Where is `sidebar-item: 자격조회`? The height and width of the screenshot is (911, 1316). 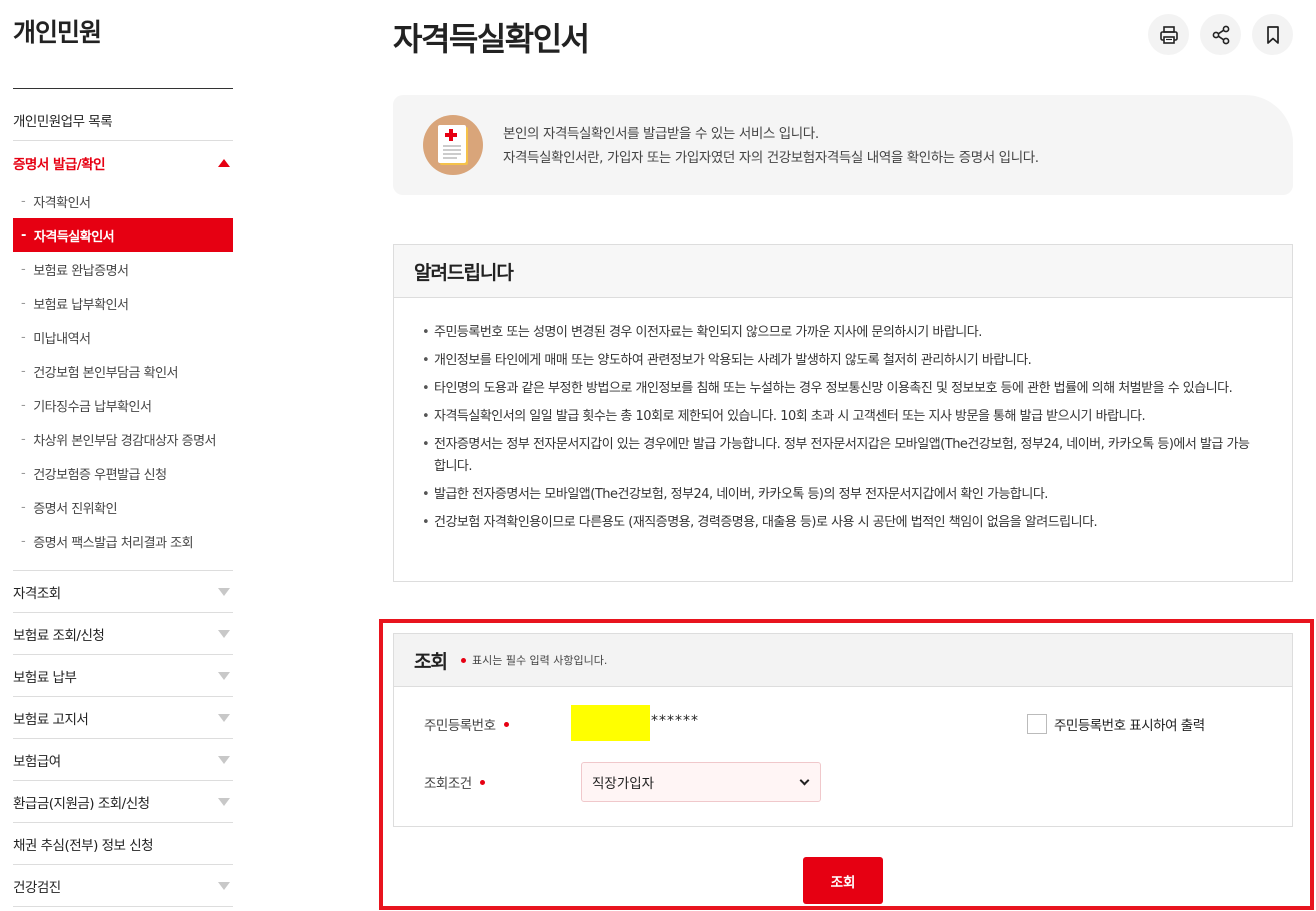 sidebar-item: 자격조회 is located at coordinates (123, 592).